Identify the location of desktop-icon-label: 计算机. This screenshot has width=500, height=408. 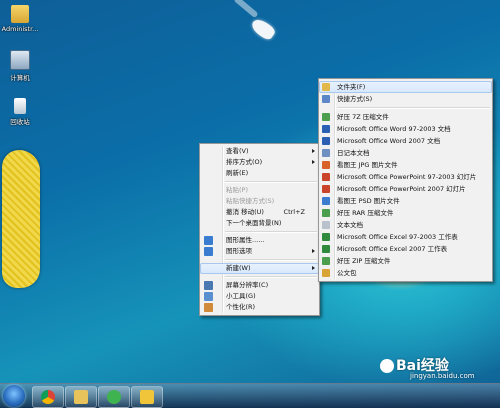
(20, 78).